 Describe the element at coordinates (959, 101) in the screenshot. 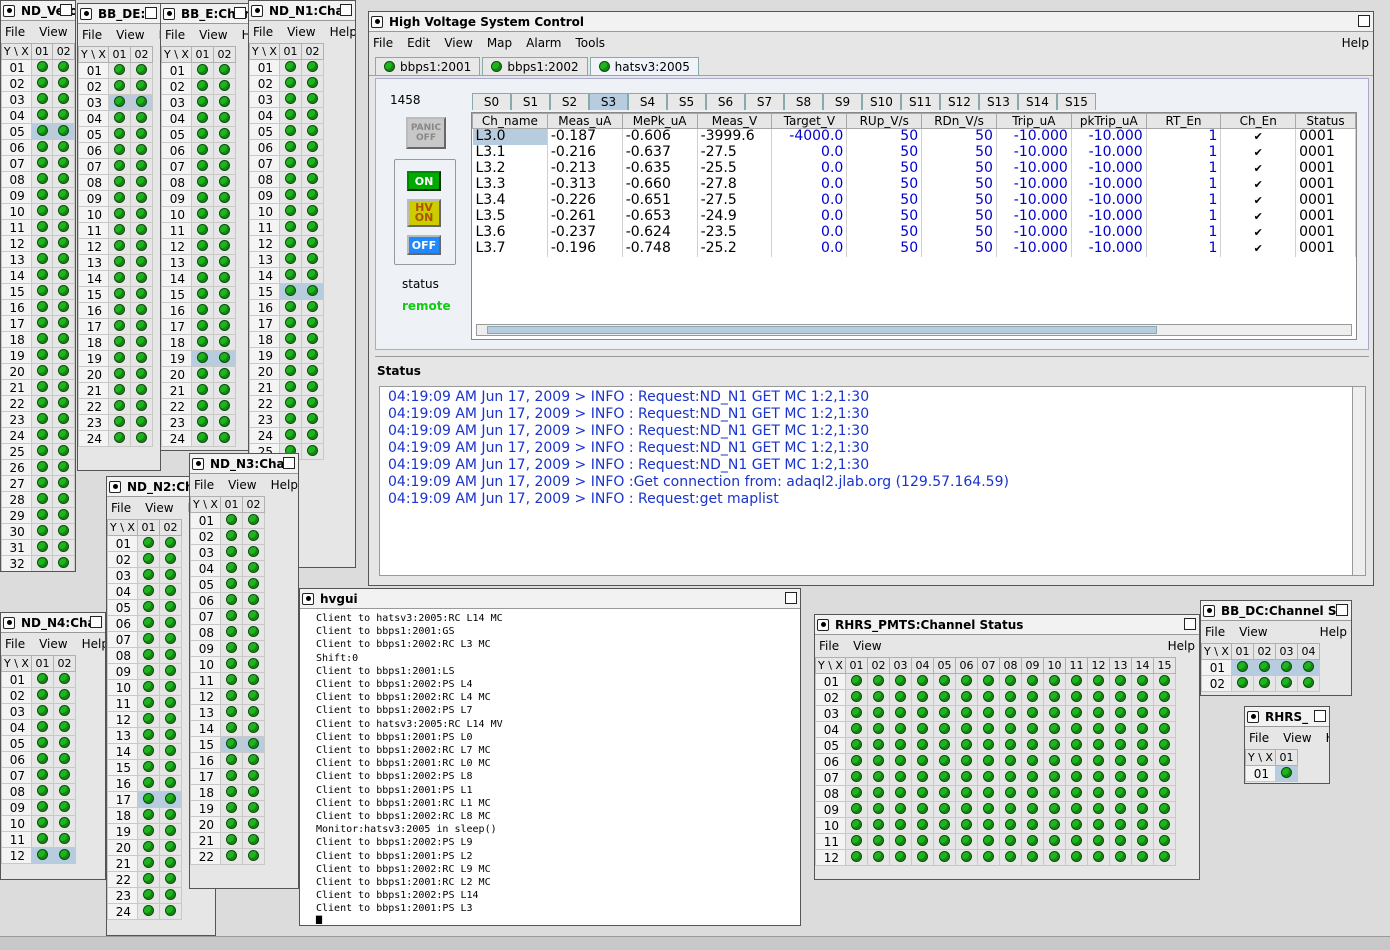

I see `slot-tab-s12: S12` at that location.